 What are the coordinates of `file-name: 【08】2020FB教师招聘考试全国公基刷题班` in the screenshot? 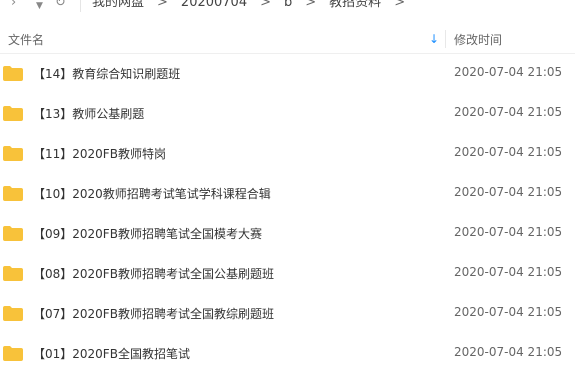 It's located at (153, 273).